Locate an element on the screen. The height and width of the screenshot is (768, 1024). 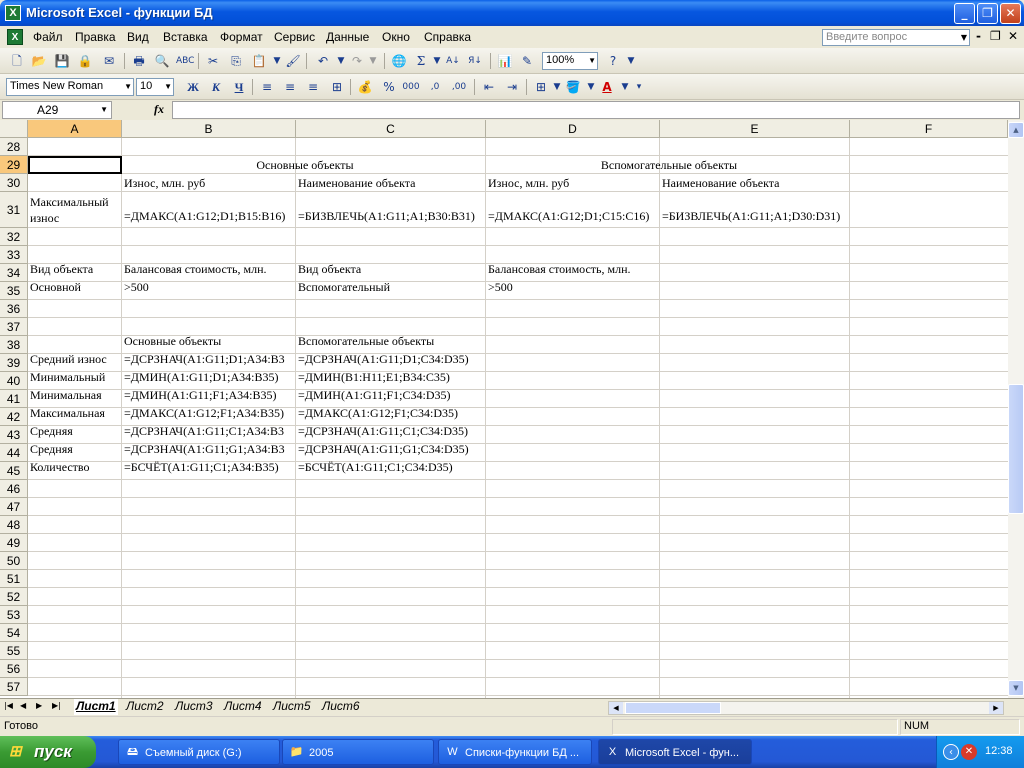
format-painter-icon: 🖌 is located at coordinates (293, 61).